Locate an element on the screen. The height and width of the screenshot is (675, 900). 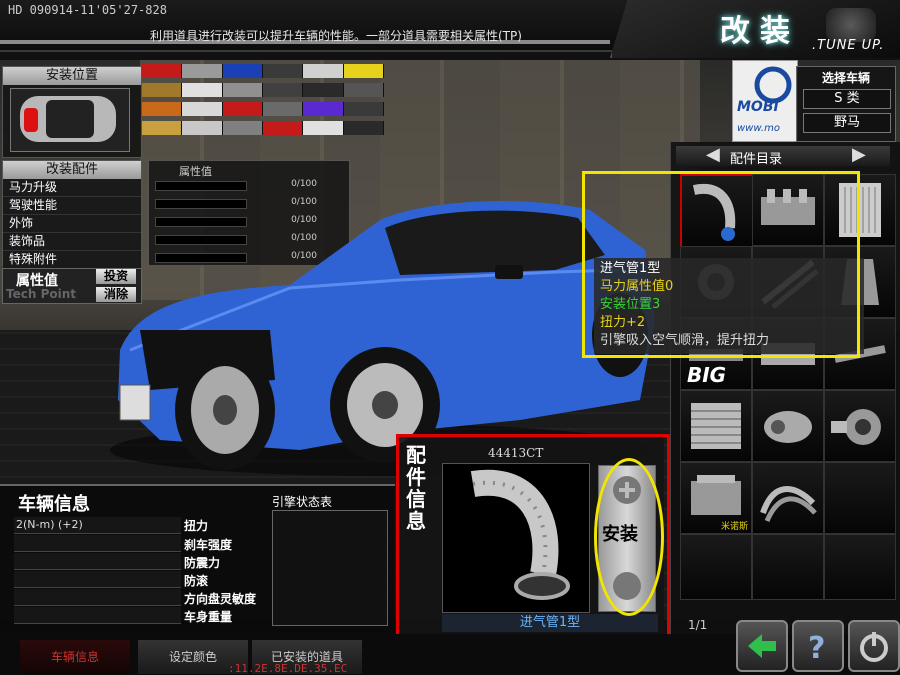
catalog-item-turbo is located at coordinates (860, 426).